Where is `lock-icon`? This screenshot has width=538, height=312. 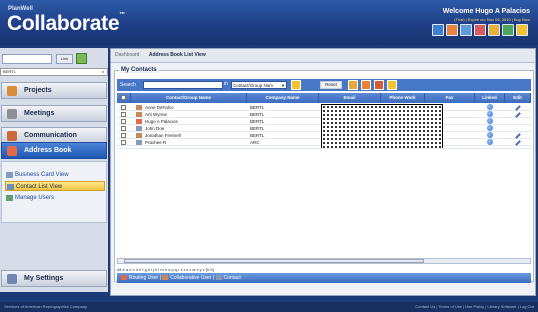
lock-icon is located at coordinates (494, 30).